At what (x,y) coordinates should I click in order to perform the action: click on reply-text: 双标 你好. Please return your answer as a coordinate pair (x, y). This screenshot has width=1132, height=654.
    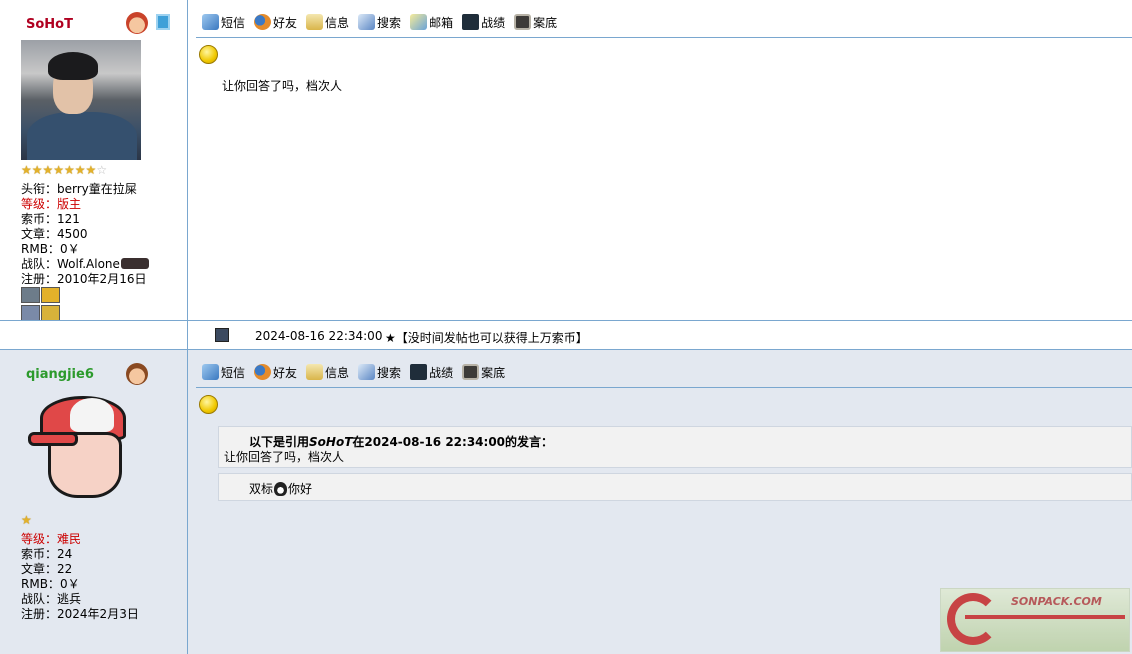
    Looking at the image, I should click on (281, 488).